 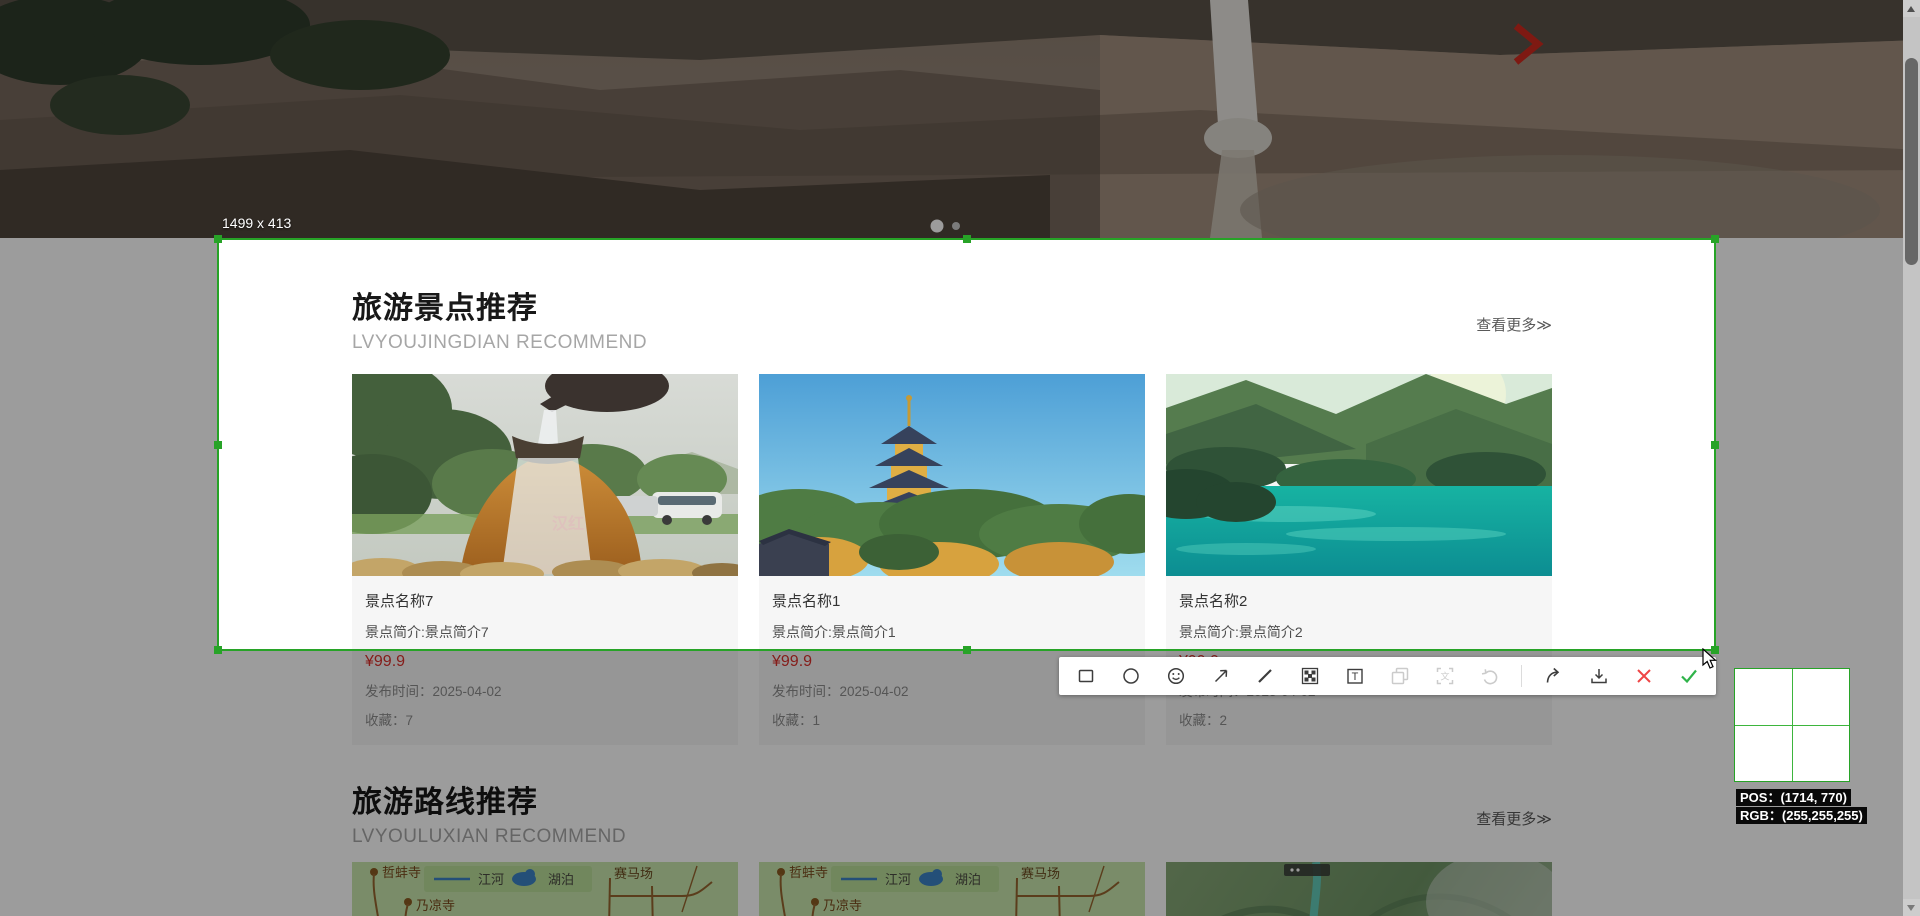 I want to click on selection-handle-bottom-left, so click(x=218, y=650).